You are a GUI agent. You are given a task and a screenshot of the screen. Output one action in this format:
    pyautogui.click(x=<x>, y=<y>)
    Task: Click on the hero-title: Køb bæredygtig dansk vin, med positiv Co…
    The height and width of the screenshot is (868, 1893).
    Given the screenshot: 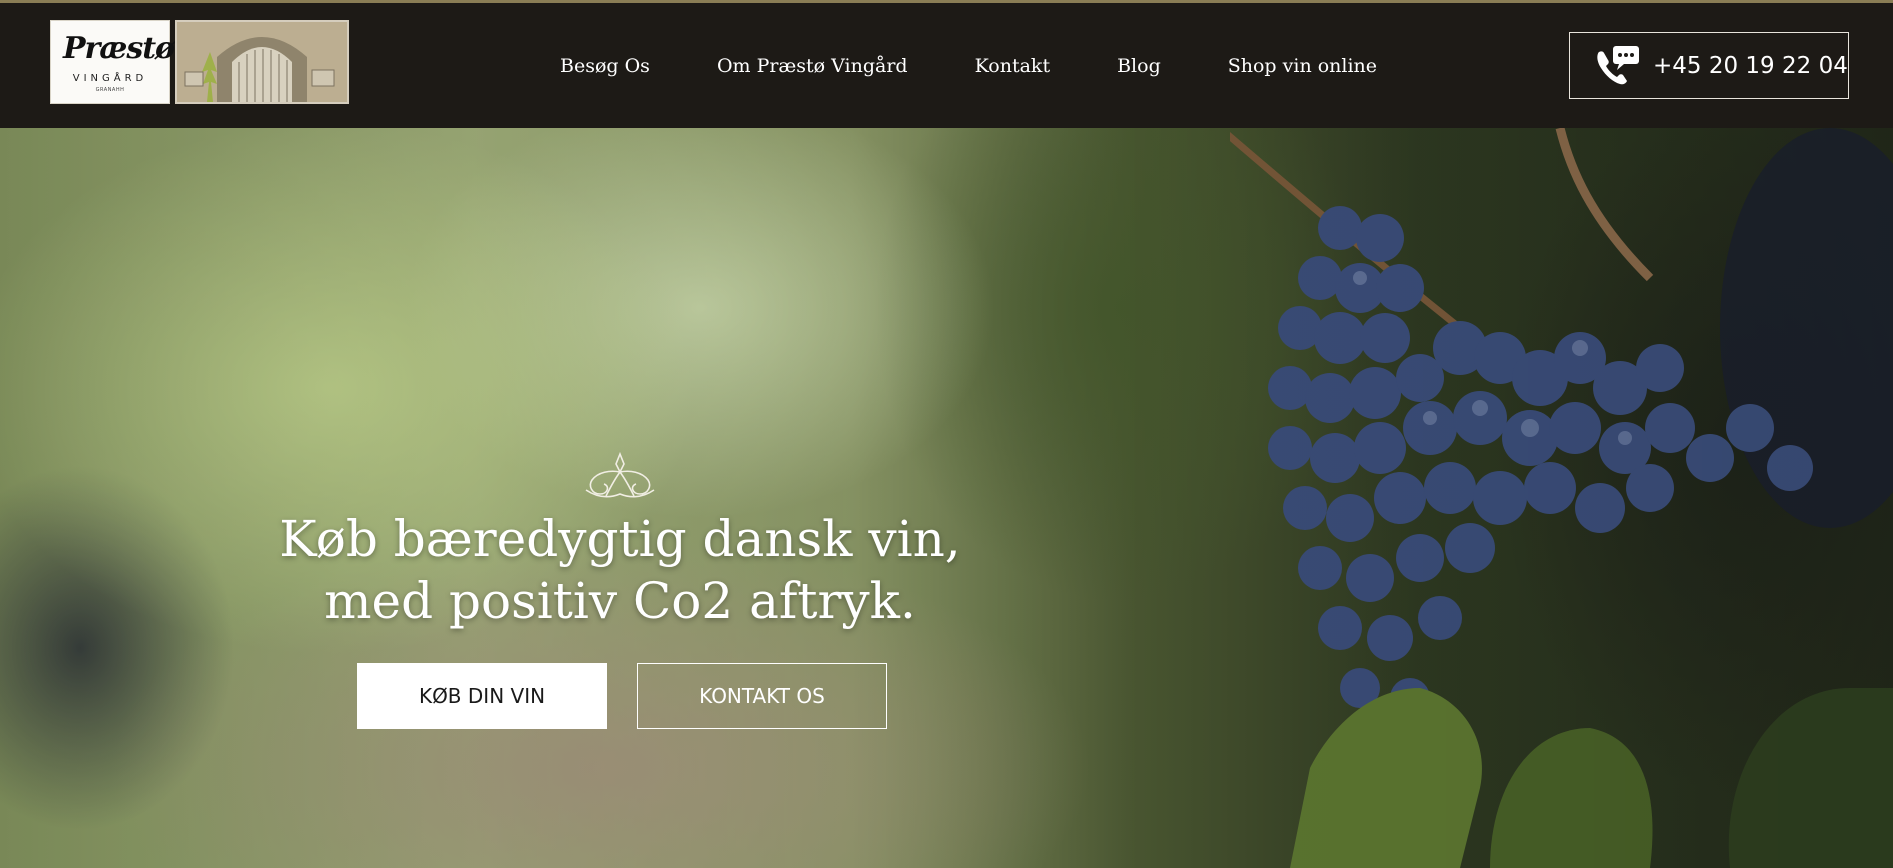 What is the action you would take?
    pyautogui.click(x=620, y=570)
    